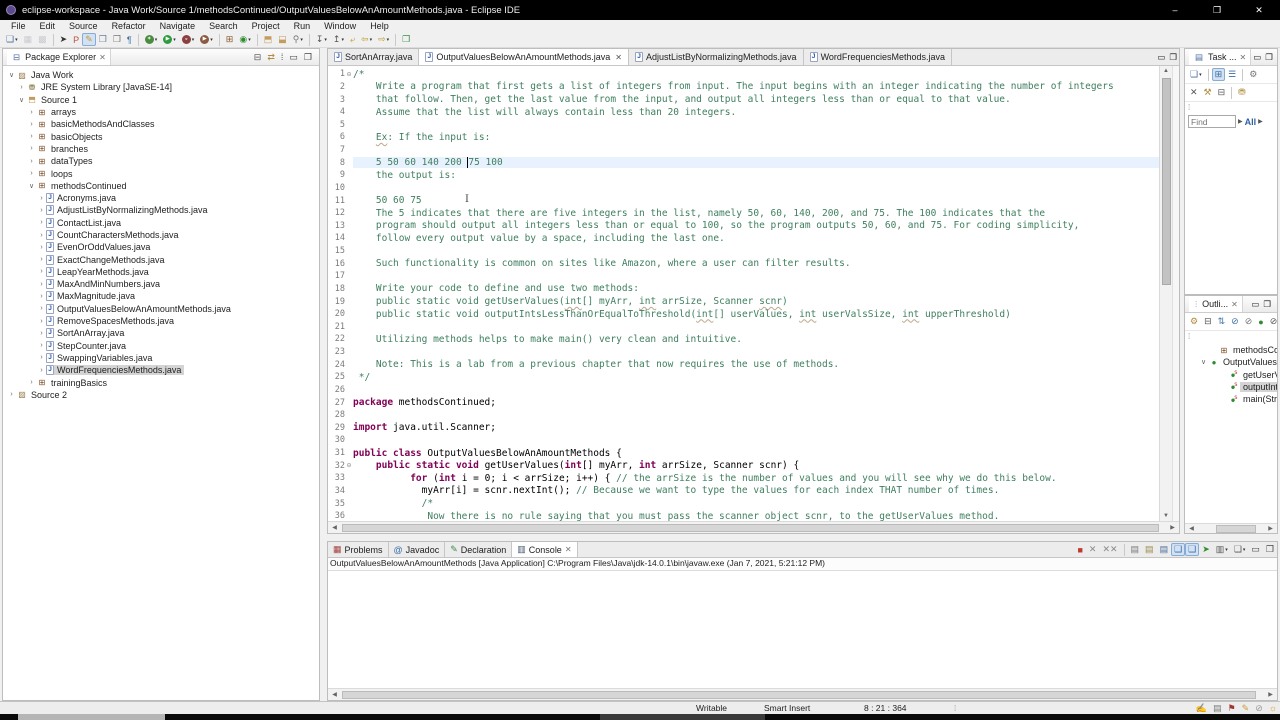 This screenshot has width=1280, height=720. I want to click on code-line: 10, so click(743, 188).